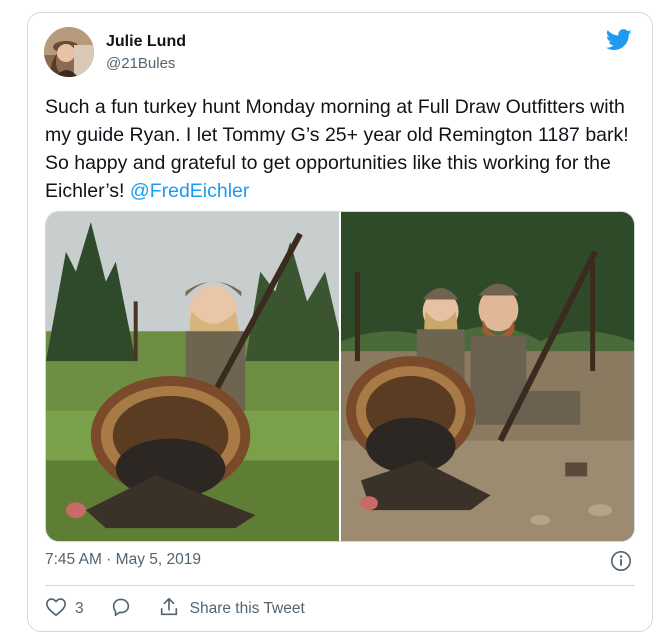 This screenshot has height=637, width=670. What do you see at coordinates (247, 608) in the screenshot?
I see `share-label: Share this Tweet` at bounding box center [247, 608].